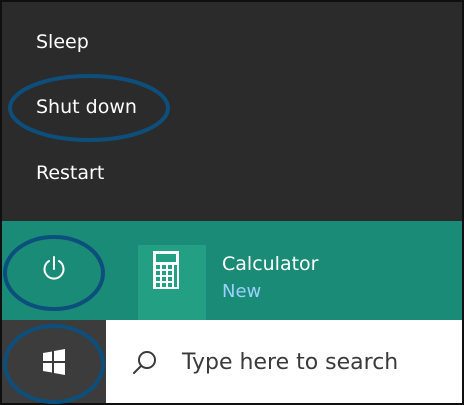 The image size is (464, 405). Describe the element at coordinates (70, 173) in the screenshot. I see `restart-label: Restart` at that location.